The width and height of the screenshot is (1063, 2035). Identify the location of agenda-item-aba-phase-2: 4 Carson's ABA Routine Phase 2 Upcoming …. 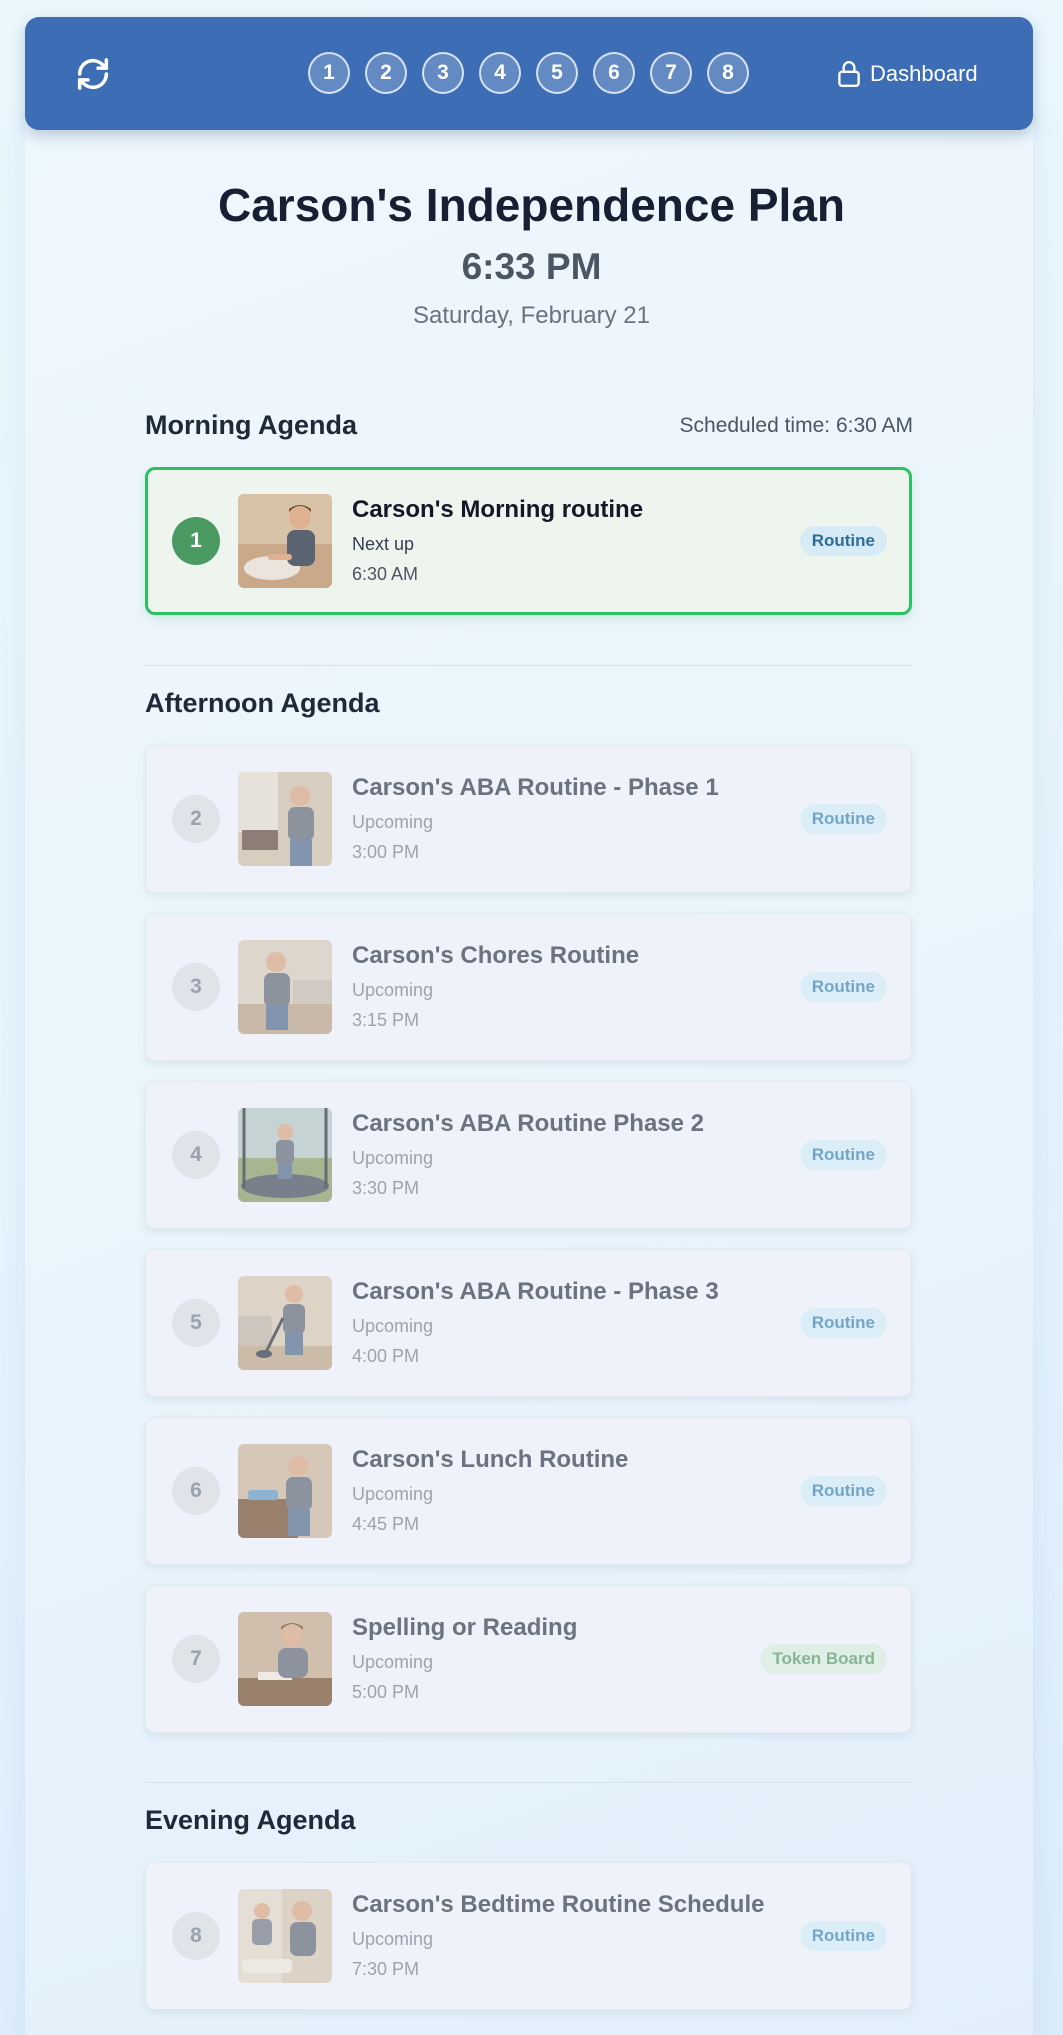
(528, 1155).